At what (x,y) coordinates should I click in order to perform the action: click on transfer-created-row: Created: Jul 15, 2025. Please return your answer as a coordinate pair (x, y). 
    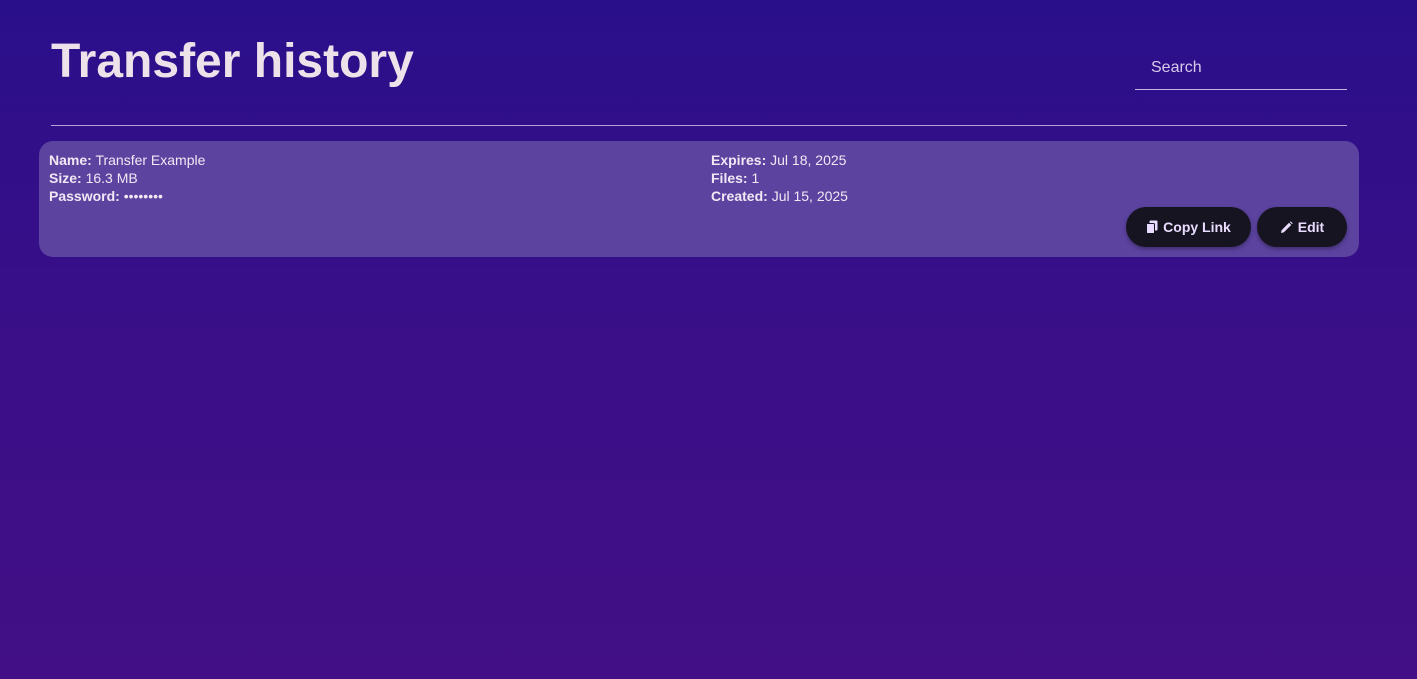
    Looking at the image, I should click on (779, 196).